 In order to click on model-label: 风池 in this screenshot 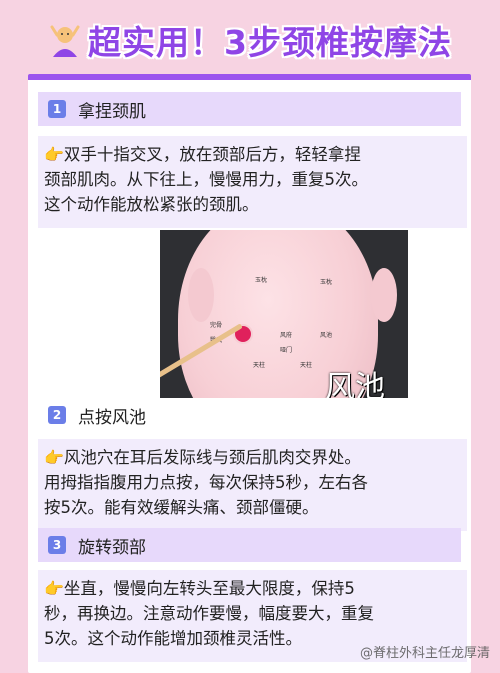, I will do `click(326, 335)`.